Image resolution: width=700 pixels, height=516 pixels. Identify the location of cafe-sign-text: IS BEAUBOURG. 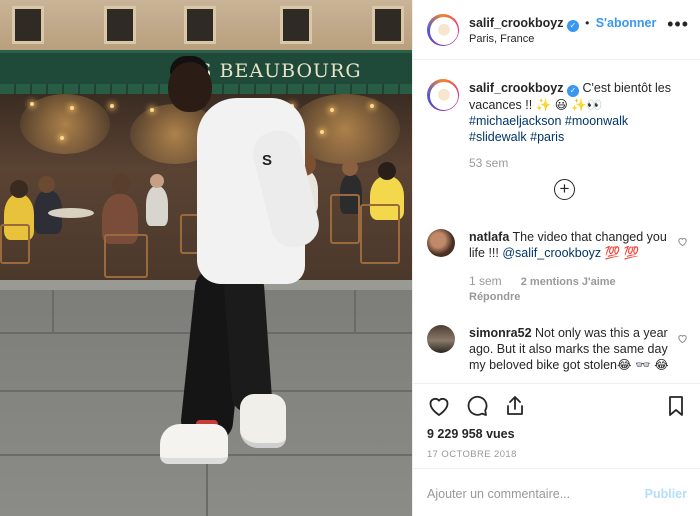
(276, 71).